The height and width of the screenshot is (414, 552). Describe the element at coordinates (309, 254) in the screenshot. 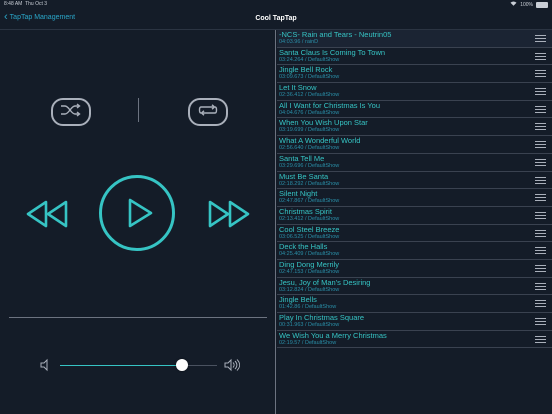

I see `track-duration-show: 04:25.409 / DefaultShow` at that location.